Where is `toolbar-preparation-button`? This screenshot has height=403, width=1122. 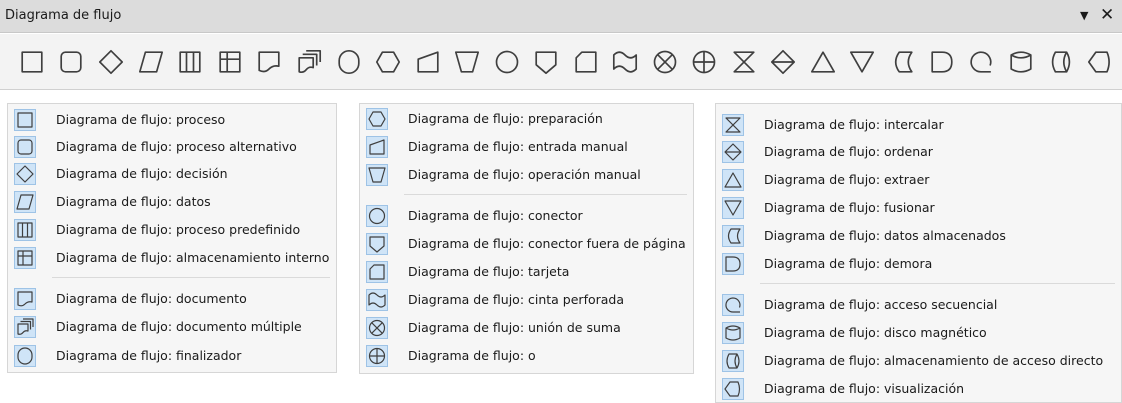
toolbar-preparation-button is located at coordinates (388, 62).